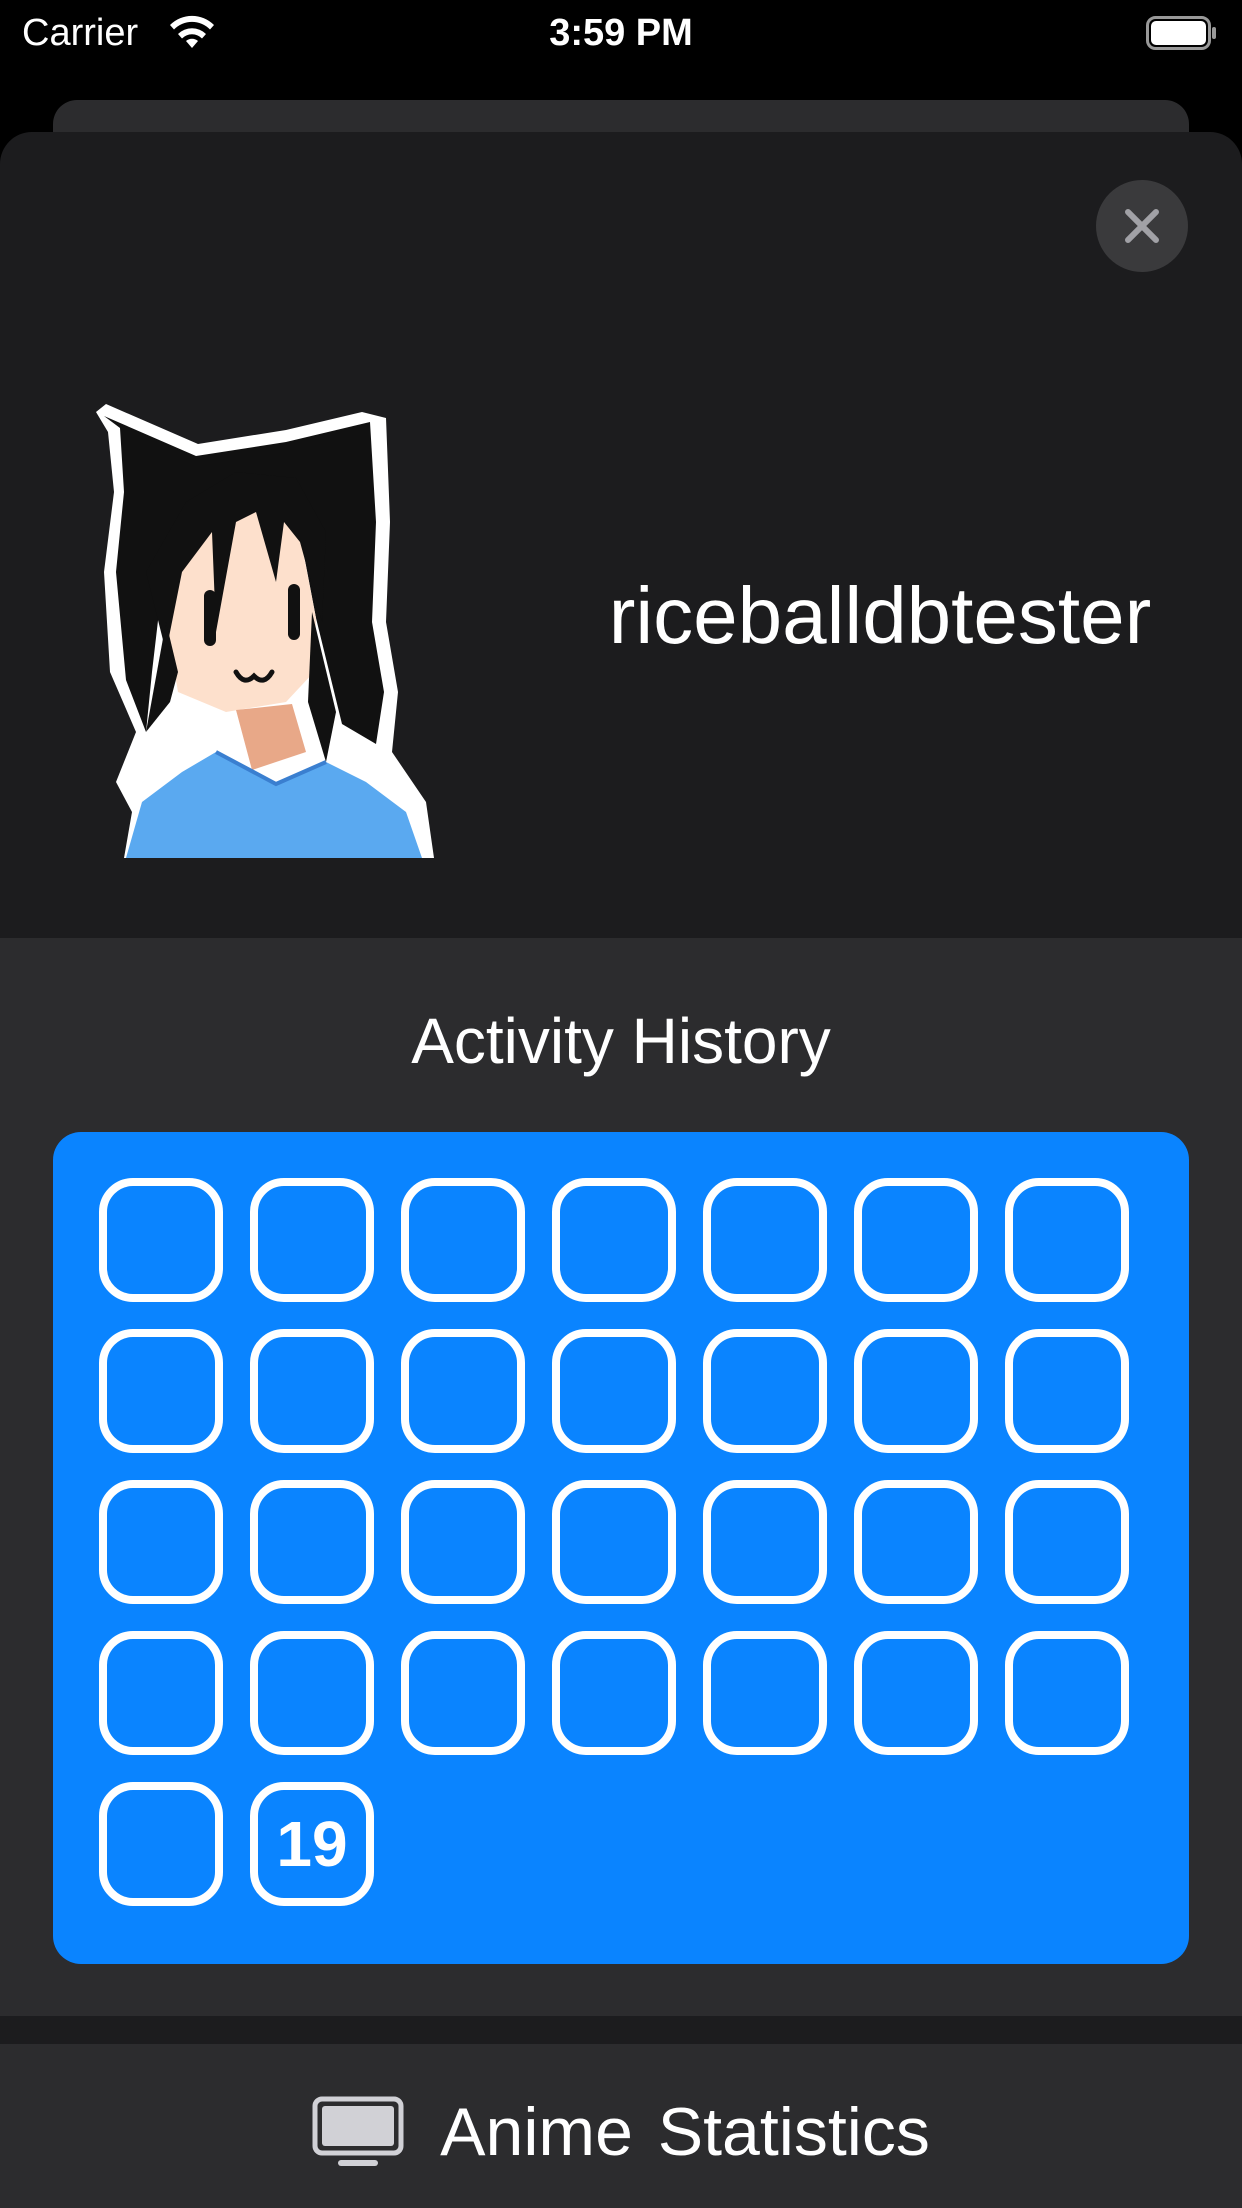 The image size is (1242, 2208). I want to click on tv-icon, so click(358, 2131).